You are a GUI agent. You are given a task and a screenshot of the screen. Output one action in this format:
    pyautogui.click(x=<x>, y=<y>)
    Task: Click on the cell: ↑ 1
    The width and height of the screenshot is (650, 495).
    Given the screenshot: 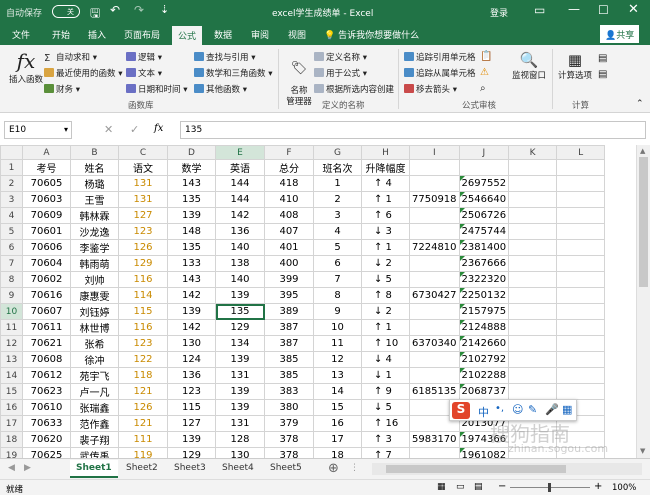 What is the action you would take?
    pyautogui.click(x=385, y=247)
    